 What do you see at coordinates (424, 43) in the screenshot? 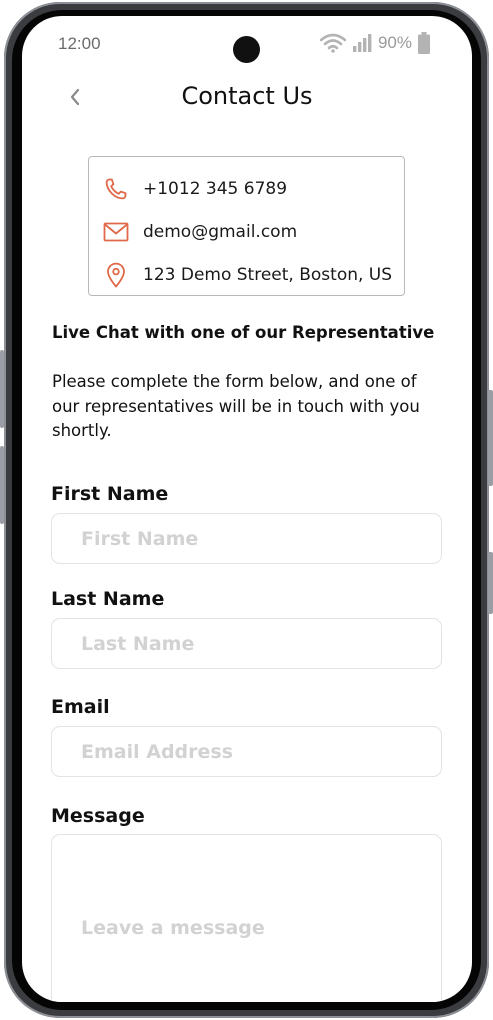
I see `battery-icon` at bounding box center [424, 43].